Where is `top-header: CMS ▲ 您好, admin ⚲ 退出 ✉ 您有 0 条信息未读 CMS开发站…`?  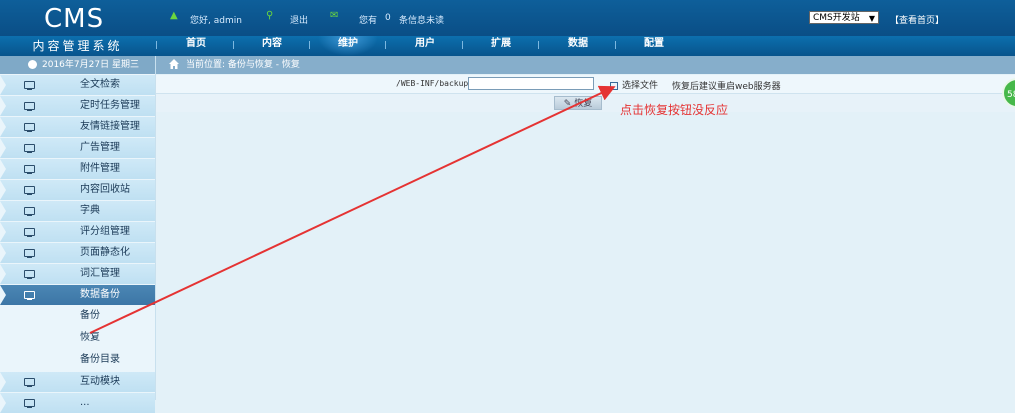 top-header: CMS ▲ 您好, admin ⚲ 退出 ✉ 您有 0 条信息未读 CMS开发站… is located at coordinates (507, 18).